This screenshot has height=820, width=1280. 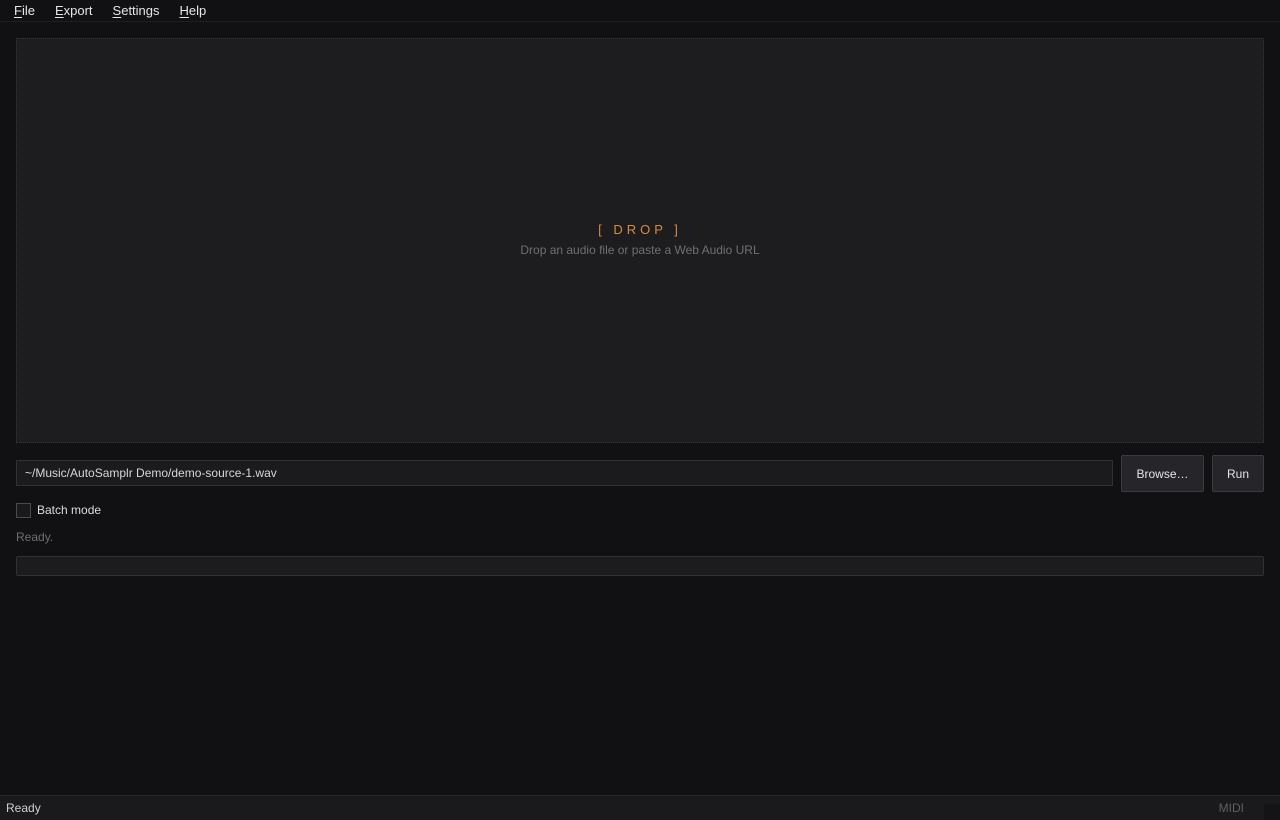 I want to click on menu-settings: Settings, so click(x=136, y=11).